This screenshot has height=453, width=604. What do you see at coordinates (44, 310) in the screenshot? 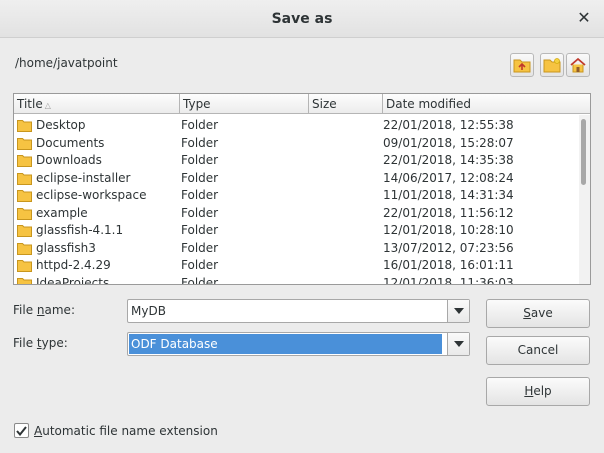
I see `file-name-label: File name:` at bounding box center [44, 310].